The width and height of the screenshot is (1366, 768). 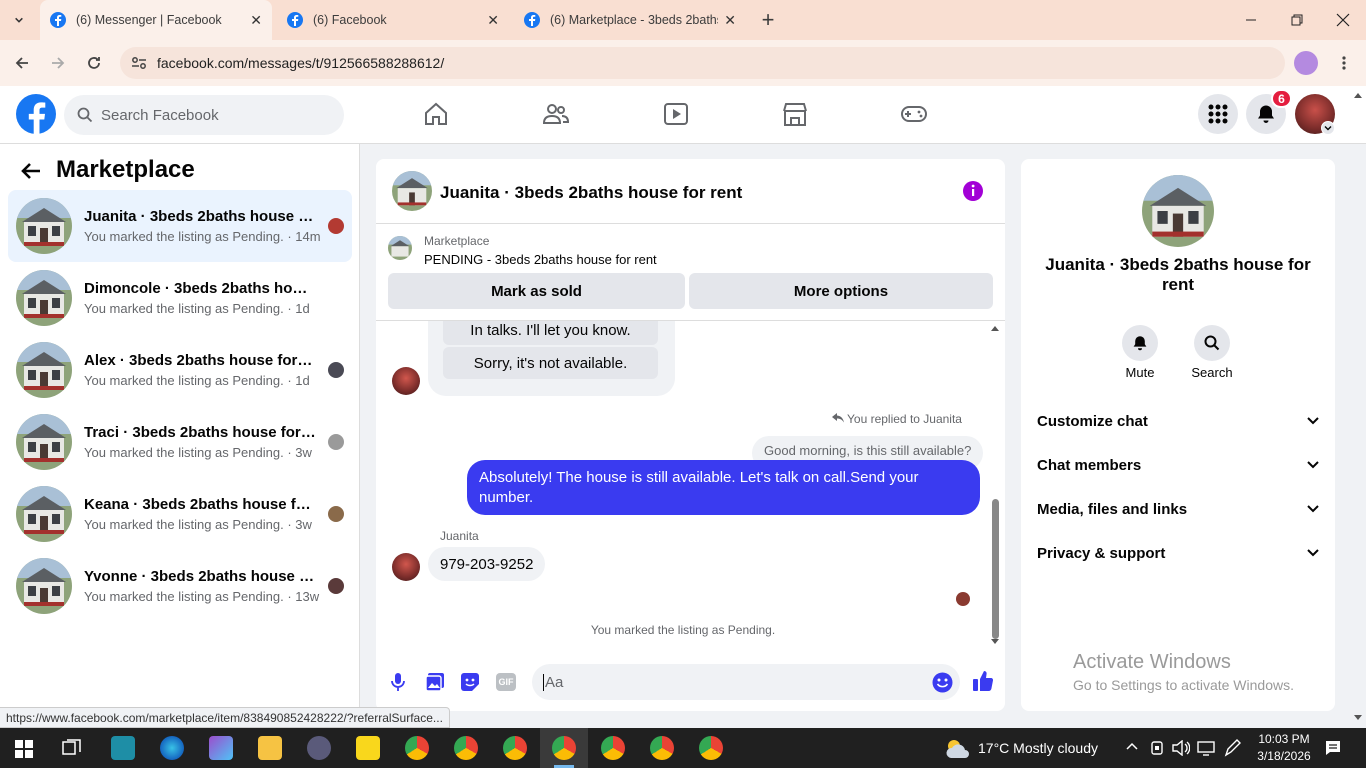 I want to click on restore-button, so click(x=1297, y=20).